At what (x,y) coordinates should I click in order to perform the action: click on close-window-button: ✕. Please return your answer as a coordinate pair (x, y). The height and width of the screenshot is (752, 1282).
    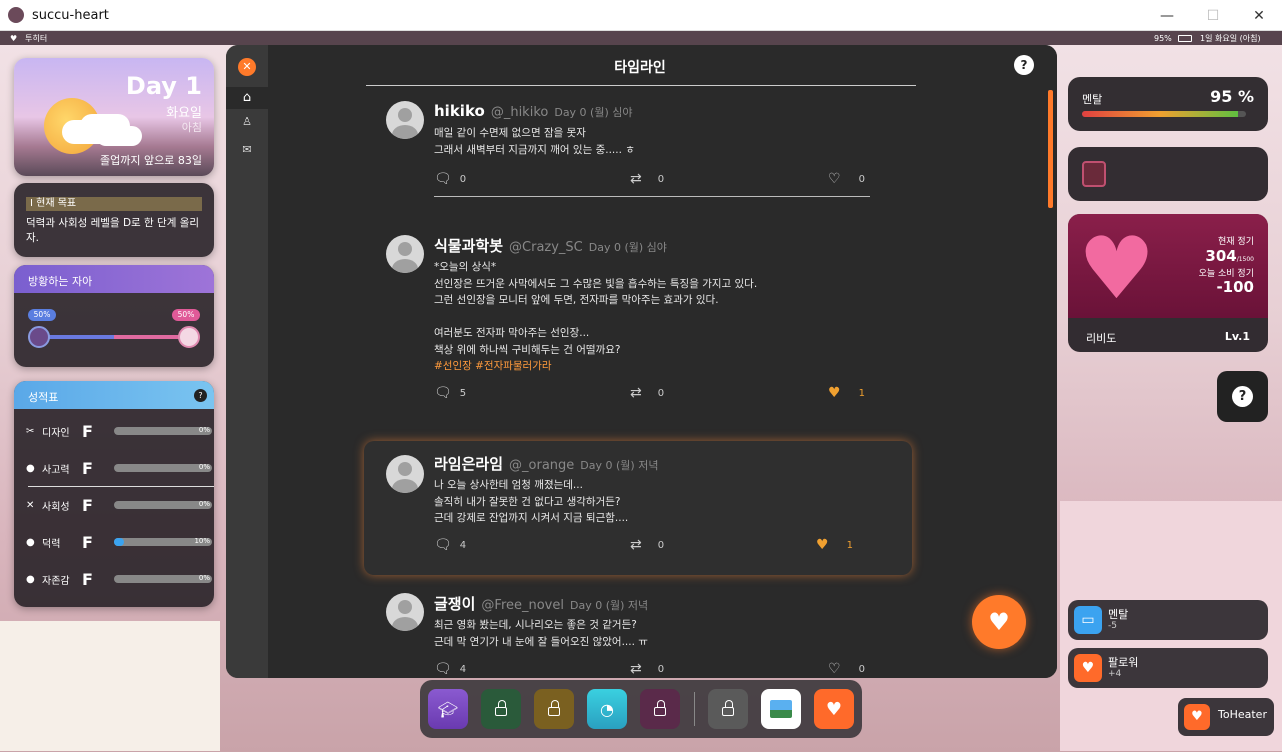
    Looking at the image, I should click on (1259, 15).